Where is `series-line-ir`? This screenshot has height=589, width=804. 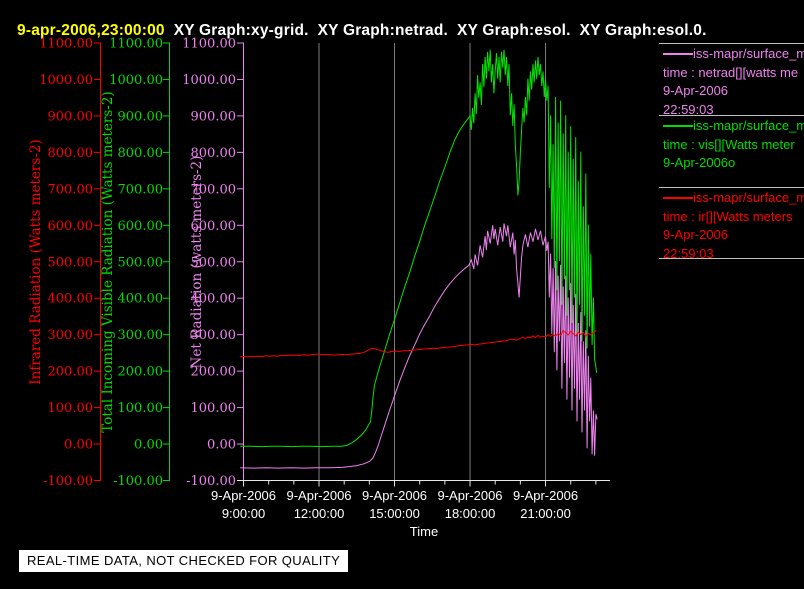 series-line-ir is located at coordinates (418, 343).